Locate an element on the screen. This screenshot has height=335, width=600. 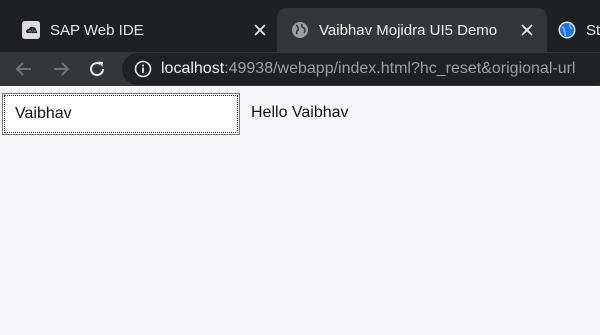
url-host: localhost is located at coordinates (193, 68).